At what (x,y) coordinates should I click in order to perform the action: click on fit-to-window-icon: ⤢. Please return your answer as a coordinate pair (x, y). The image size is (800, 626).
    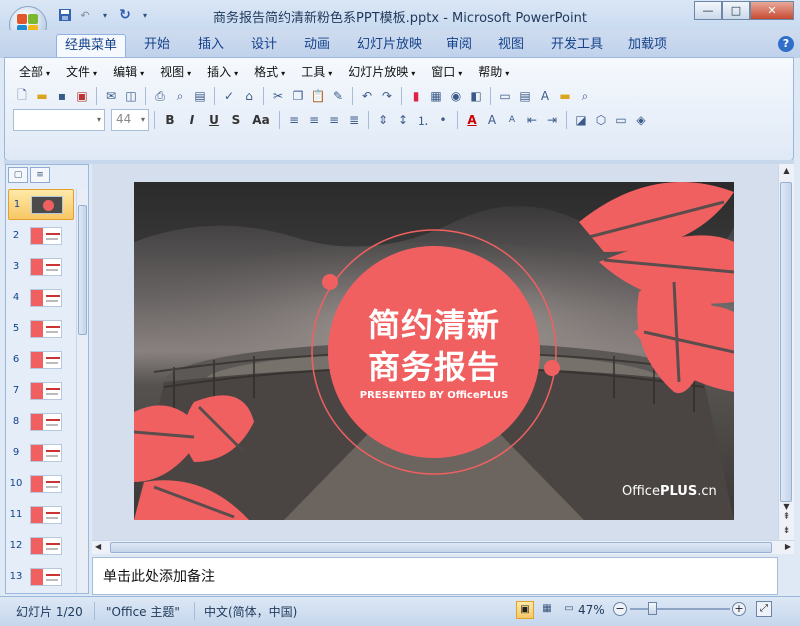
    Looking at the image, I should click on (764, 609).